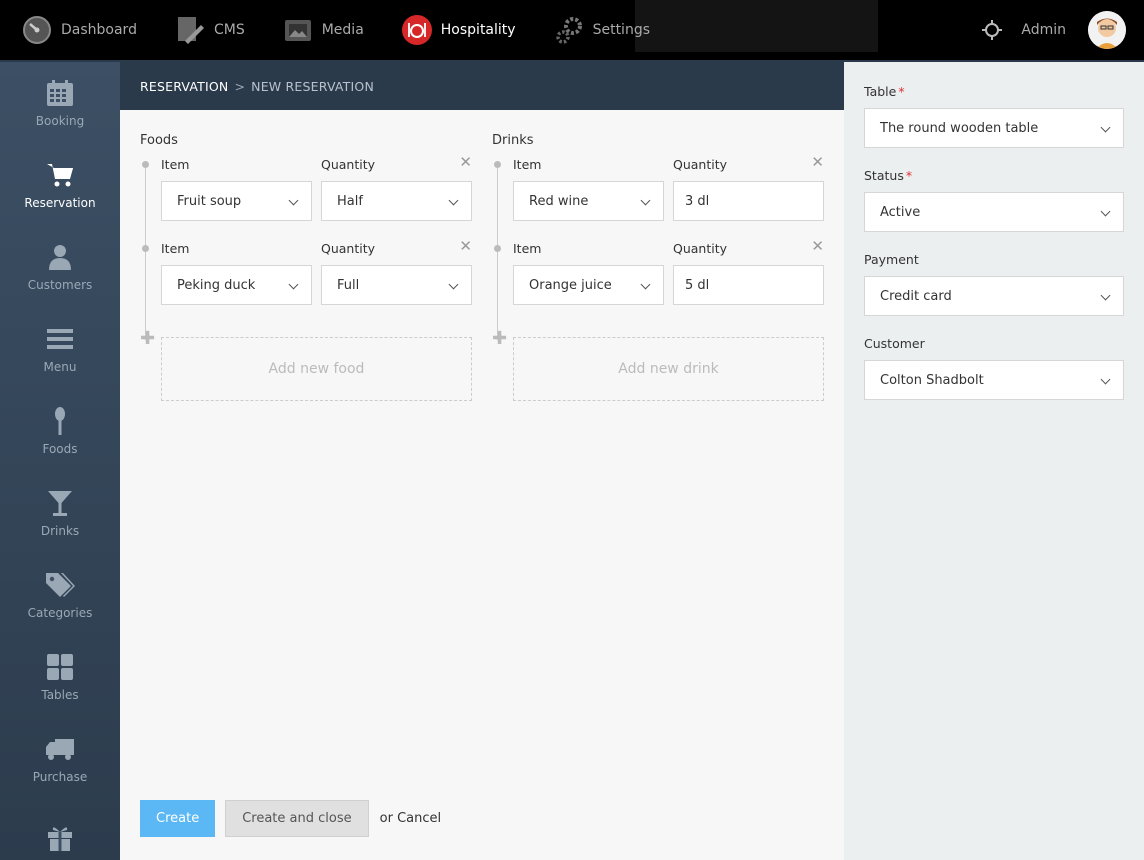 This screenshot has width=1144, height=860. I want to click on topnav-hospitality: Hospitality, so click(456, 30).